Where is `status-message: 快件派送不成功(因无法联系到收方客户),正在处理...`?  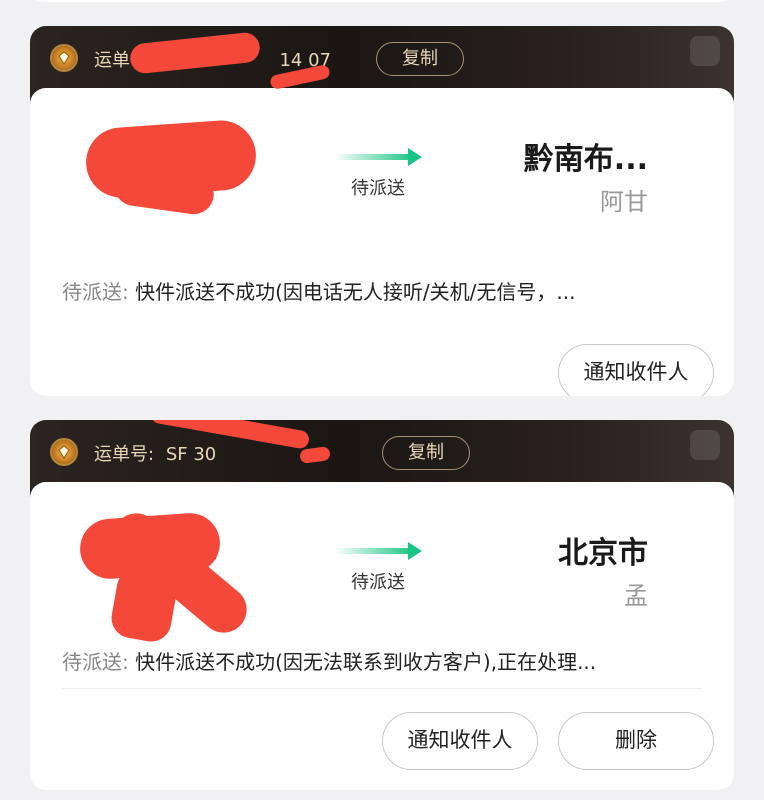 status-message: 快件派送不成功(因无法联系到收方客户),正在处理... is located at coordinates (366, 662).